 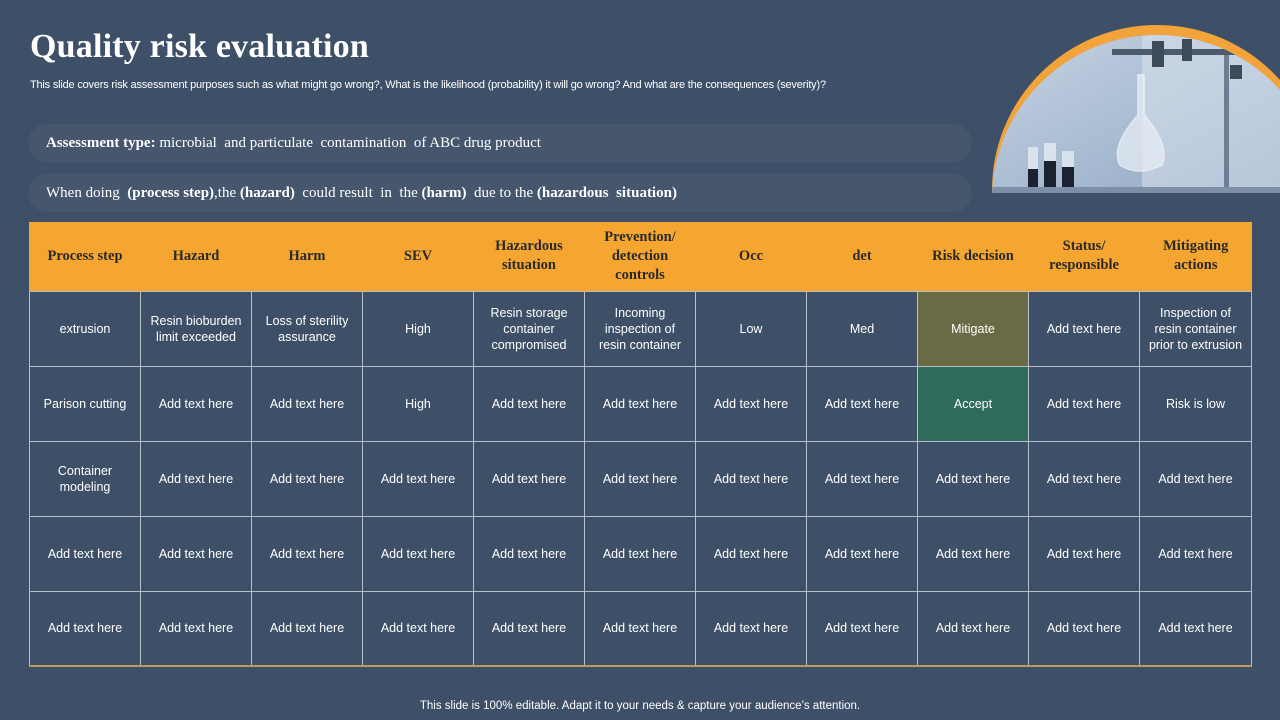 What do you see at coordinates (751, 328) in the screenshot?
I see `table-cell: Low` at bounding box center [751, 328].